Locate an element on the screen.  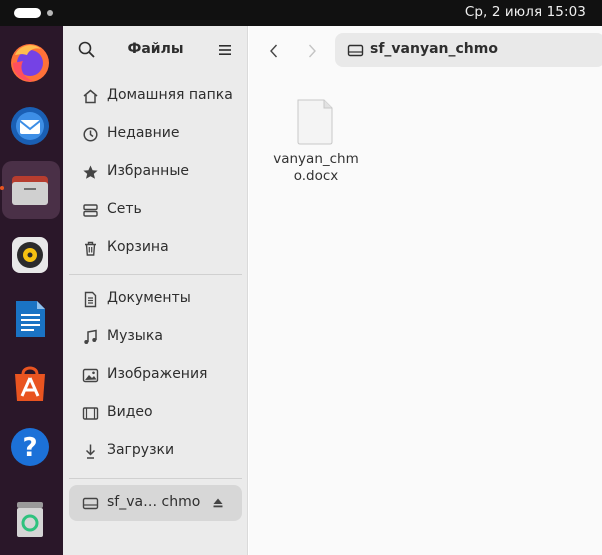
running-indicator is located at coordinates (2, 188).